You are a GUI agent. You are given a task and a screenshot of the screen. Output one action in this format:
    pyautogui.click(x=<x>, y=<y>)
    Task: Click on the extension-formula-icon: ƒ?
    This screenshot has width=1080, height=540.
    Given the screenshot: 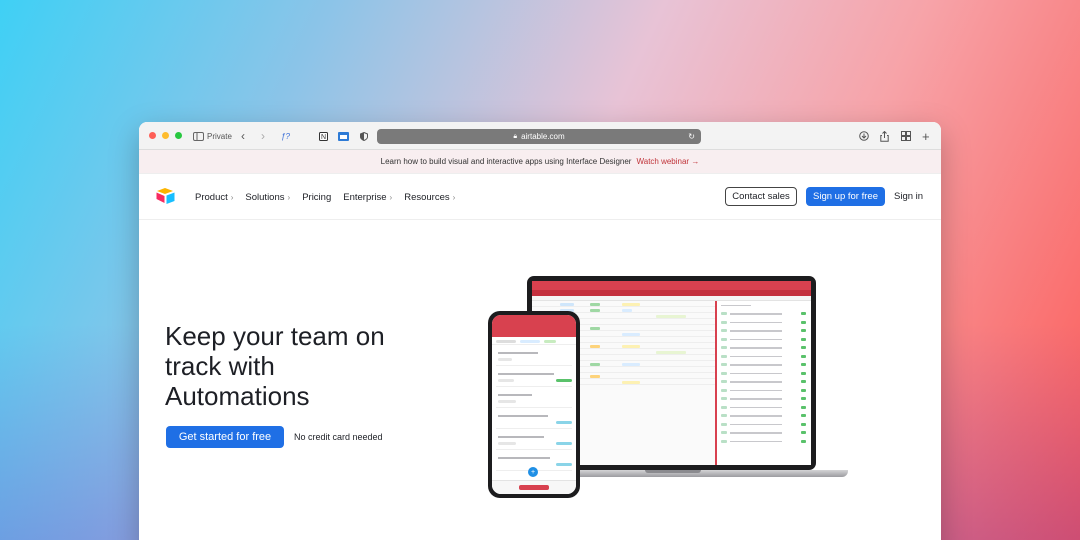 What is the action you would take?
    pyautogui.click(x=285, y=136)
    